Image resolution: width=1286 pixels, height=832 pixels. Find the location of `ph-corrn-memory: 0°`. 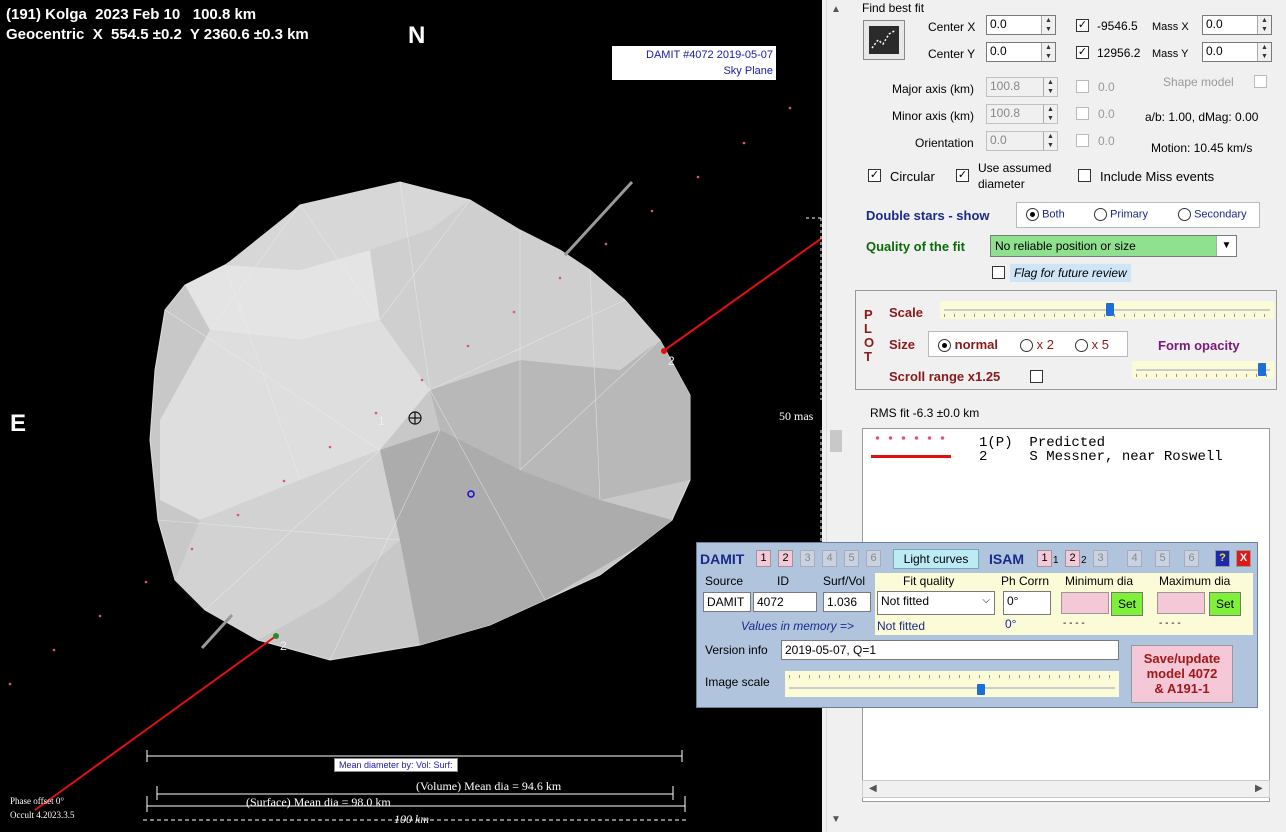

ph-corrn-memory: 0° is located at coordinates (1011, 624).